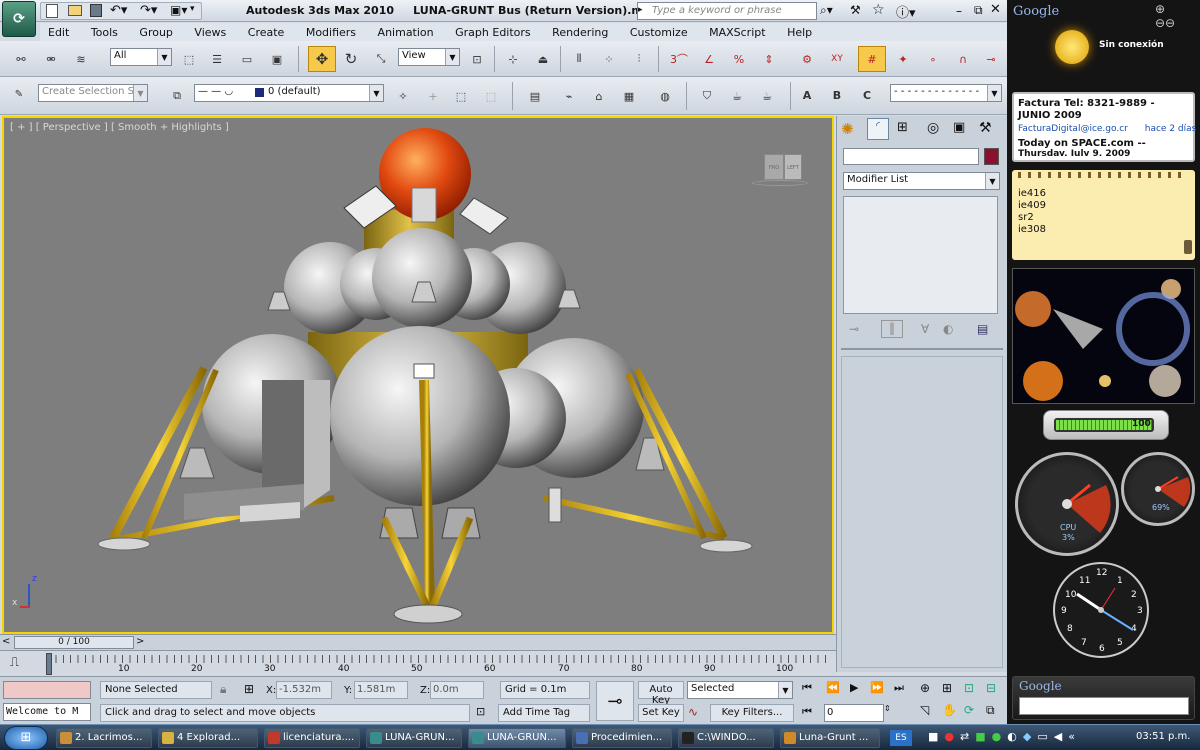  What do you see at coordinates (1103, 215) in the screenshot?
I see `notes-gadget: ie416 ie409 sr2 ie308` at bounding box center [1103, 215].